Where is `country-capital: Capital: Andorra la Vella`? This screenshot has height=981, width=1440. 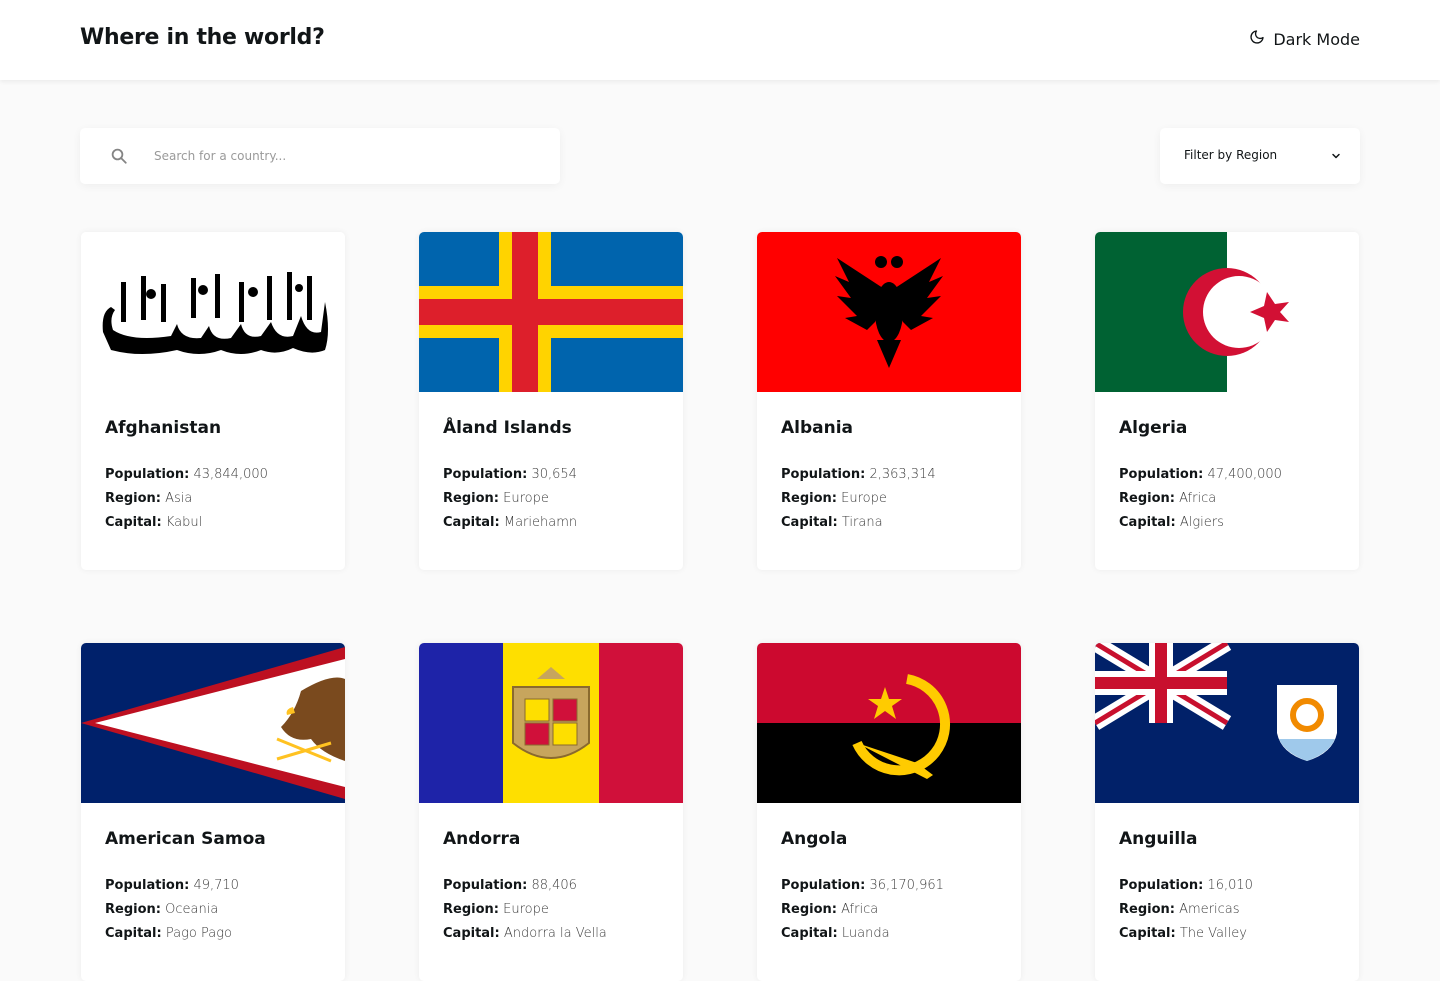 country-capital: Capital: Andorra la Vella is located at coordinates (525, 933).